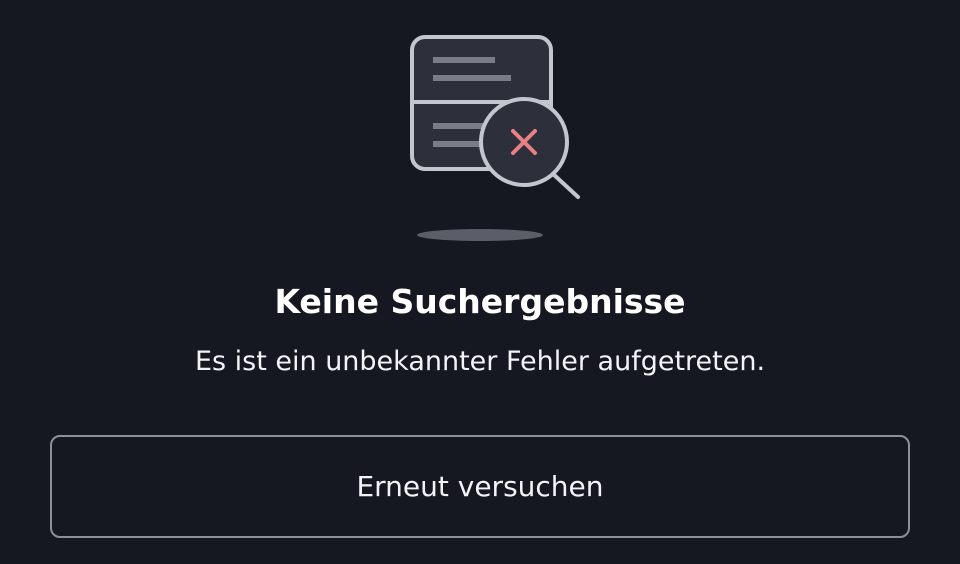 The height and width of the screenshot is (564, 960). I want to click on search-no-results-icon, so click(495, 140).